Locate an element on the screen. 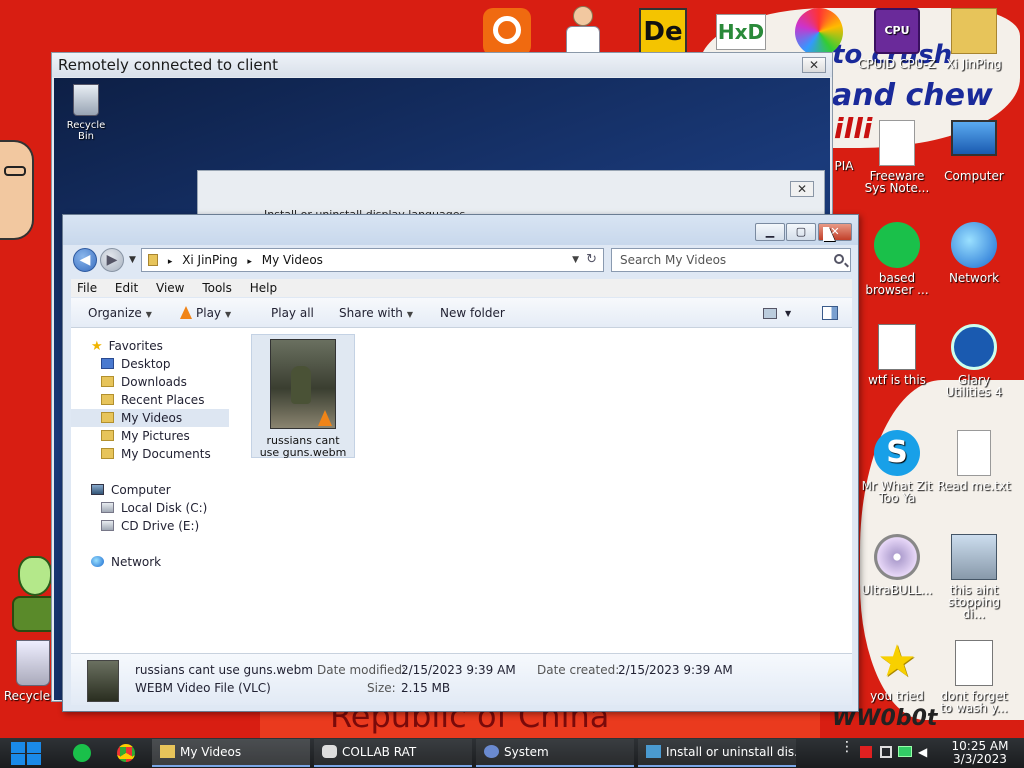 This screenshot has width=1024, height=768. file-item: russians cant use guns.webm is located at coordinates (303, 396).